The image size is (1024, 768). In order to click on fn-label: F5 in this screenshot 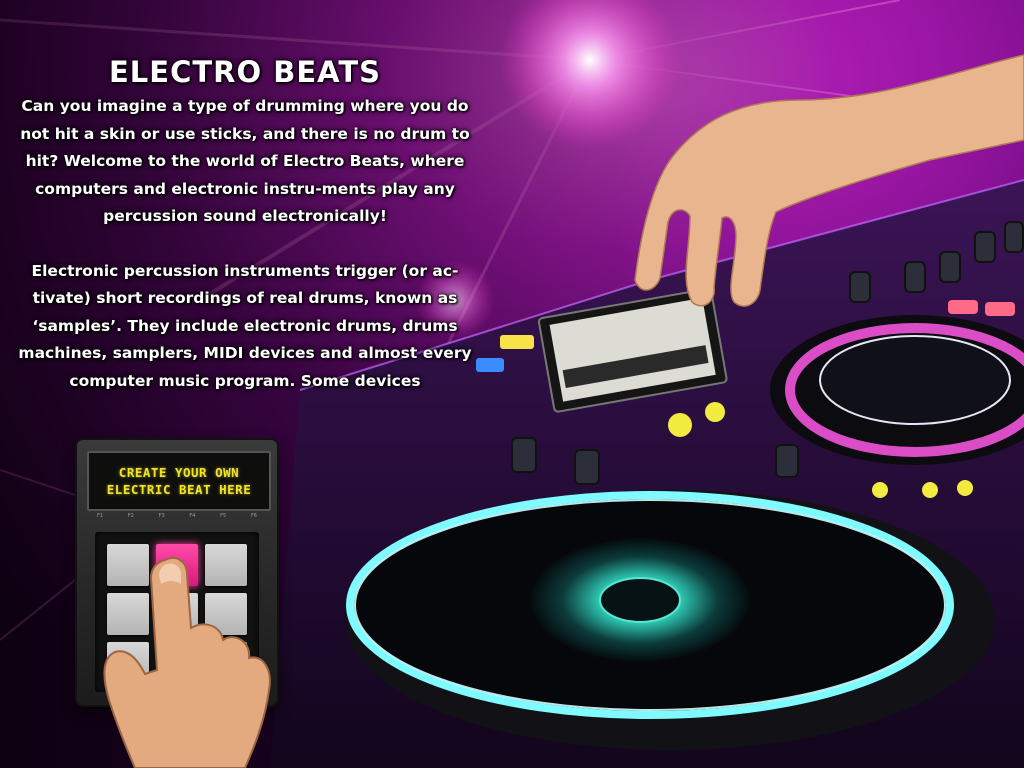, I will do `click(223, 516)`.